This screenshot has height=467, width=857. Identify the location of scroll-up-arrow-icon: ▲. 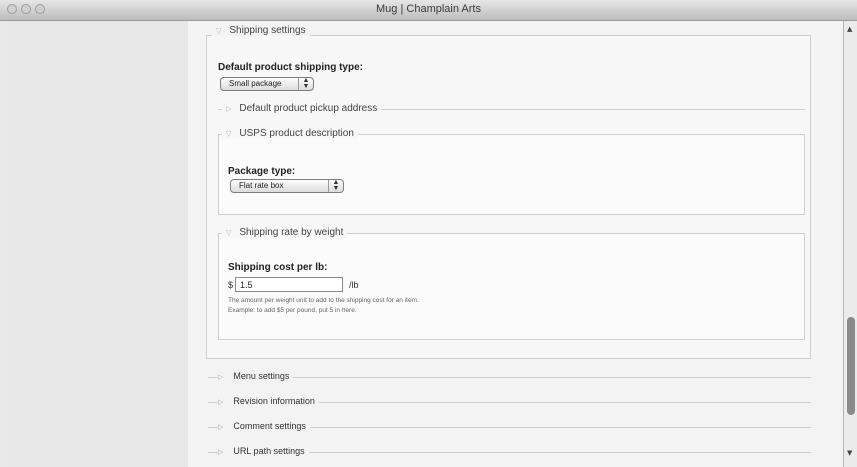
(849, 29).